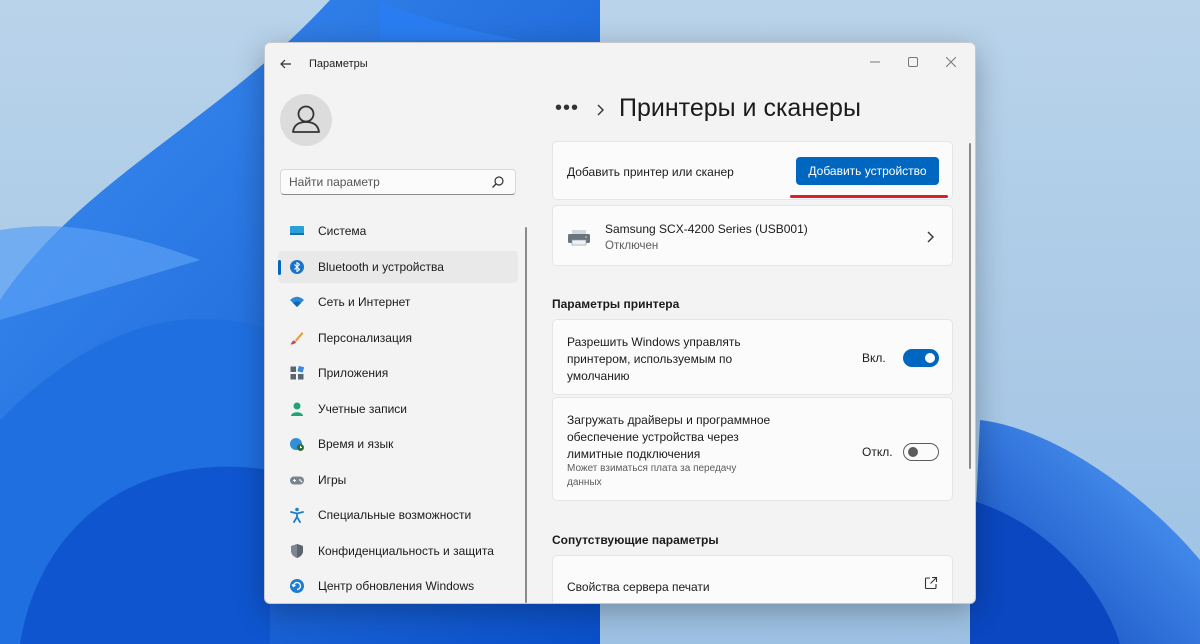  I want to click on sidebar-item-label: Персонализация, so click(365, 337).